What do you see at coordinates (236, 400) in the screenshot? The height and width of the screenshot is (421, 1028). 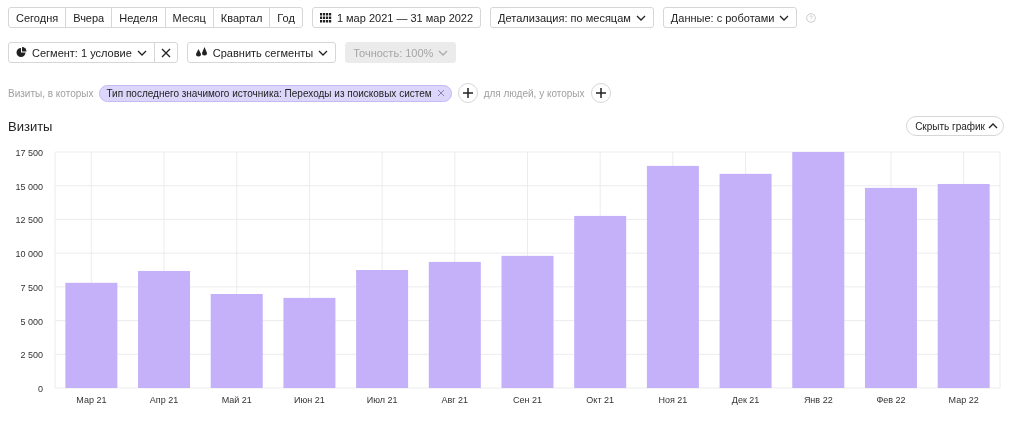 I see `x-axis-label: Май 21` at bounding box center [236, 400].